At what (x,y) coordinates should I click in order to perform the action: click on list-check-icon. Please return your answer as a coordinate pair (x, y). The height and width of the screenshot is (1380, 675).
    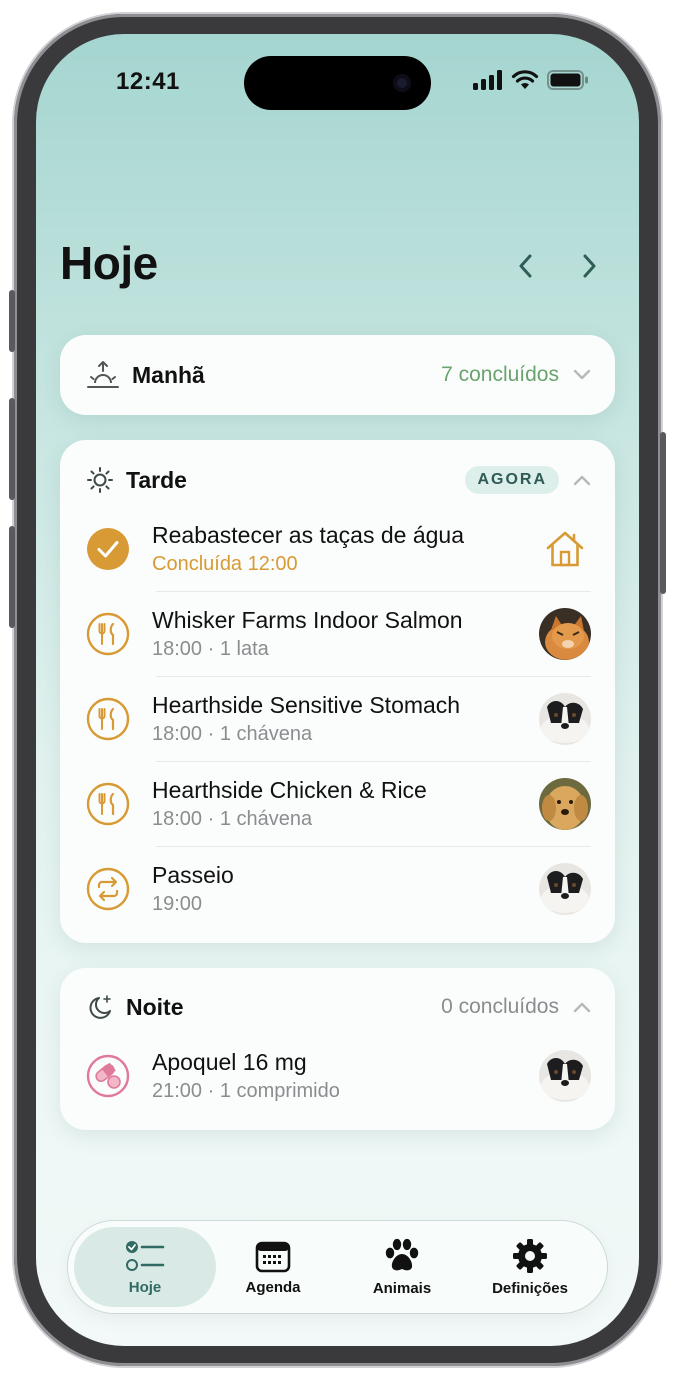
    Looking at the image, I should click on (145, 1255).